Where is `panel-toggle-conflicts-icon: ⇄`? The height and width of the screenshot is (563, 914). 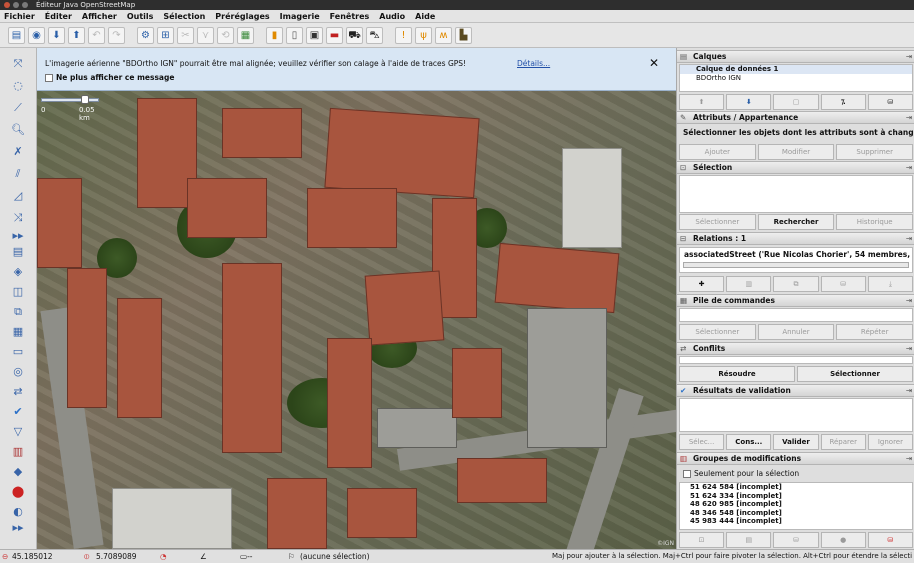 panel-toggle-conflicts-icon: ⇄ is located at coordinates (18, 392).